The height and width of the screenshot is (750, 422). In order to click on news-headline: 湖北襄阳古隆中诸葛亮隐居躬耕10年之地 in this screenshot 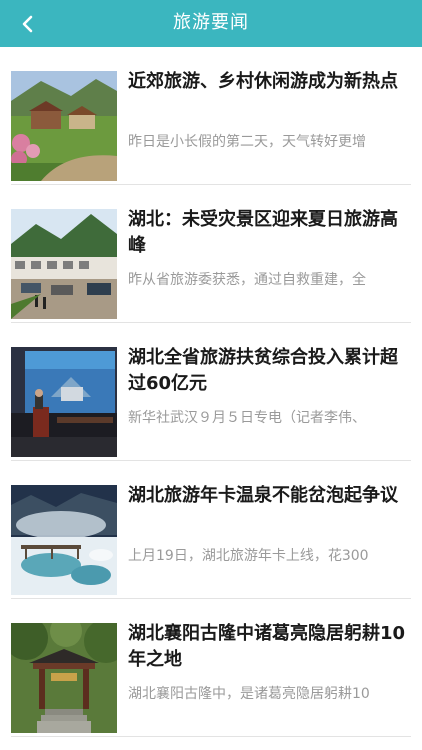, I will do `click(267, 646)`.